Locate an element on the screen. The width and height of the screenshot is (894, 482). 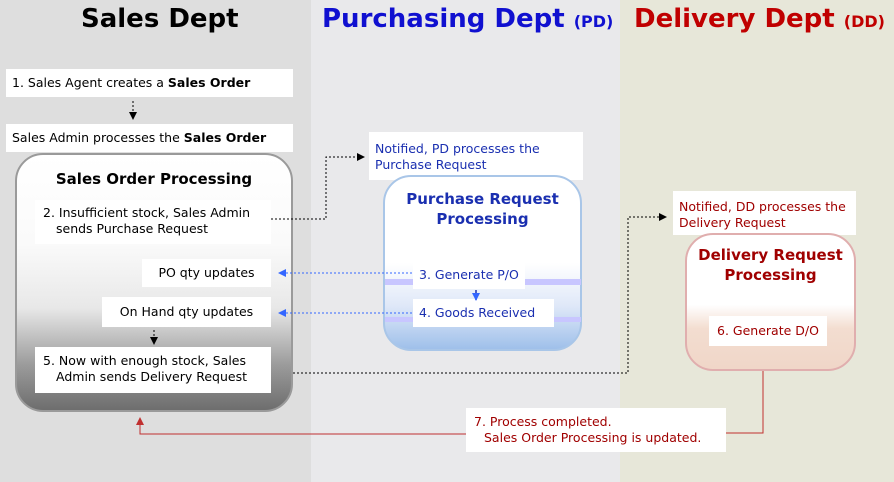
arrow-step2-to-pd is located at coordinates (318, 186).